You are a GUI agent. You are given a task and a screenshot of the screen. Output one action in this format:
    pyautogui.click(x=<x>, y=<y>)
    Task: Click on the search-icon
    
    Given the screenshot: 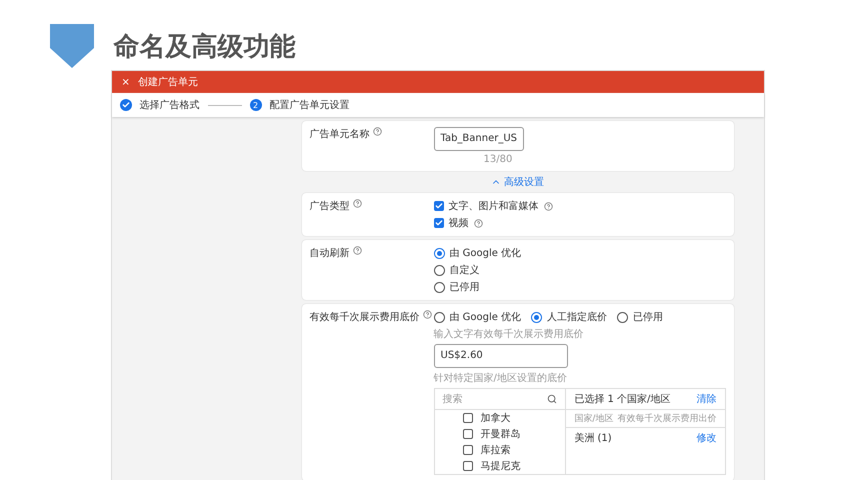 What is the action you would take?
    pyautogui.click(x=552, y=399)
    